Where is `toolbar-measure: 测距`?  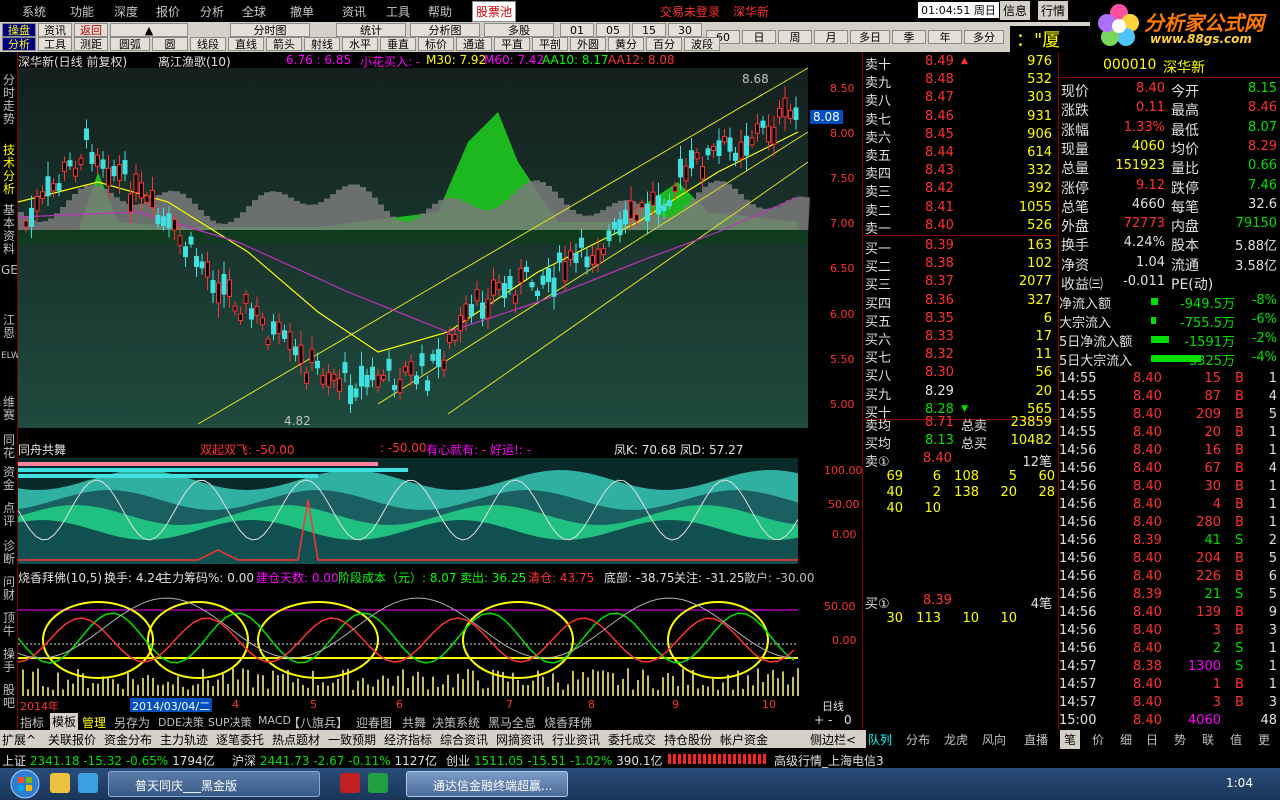
toolbar-measure: 测距 is located at coordinates (91, 44).